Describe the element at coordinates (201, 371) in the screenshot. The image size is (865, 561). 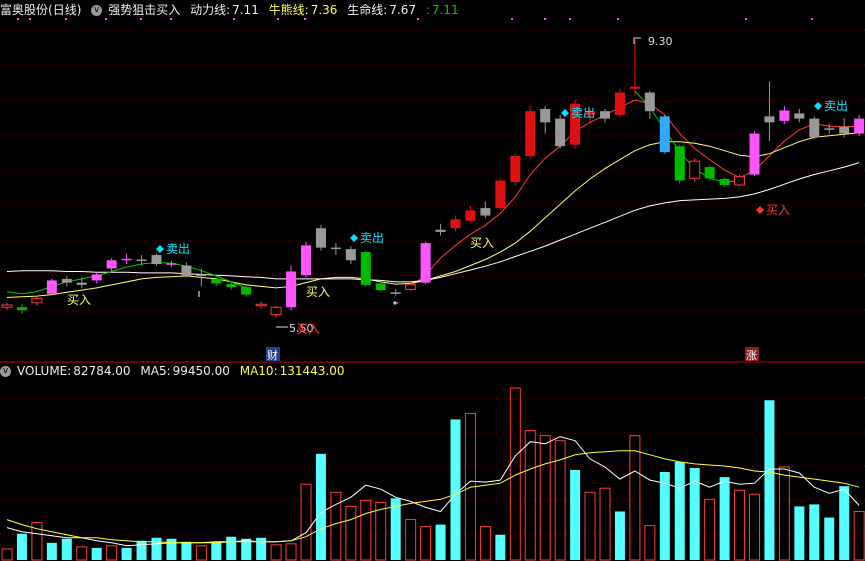
I see `ma5-value: 99450.00` at that location.